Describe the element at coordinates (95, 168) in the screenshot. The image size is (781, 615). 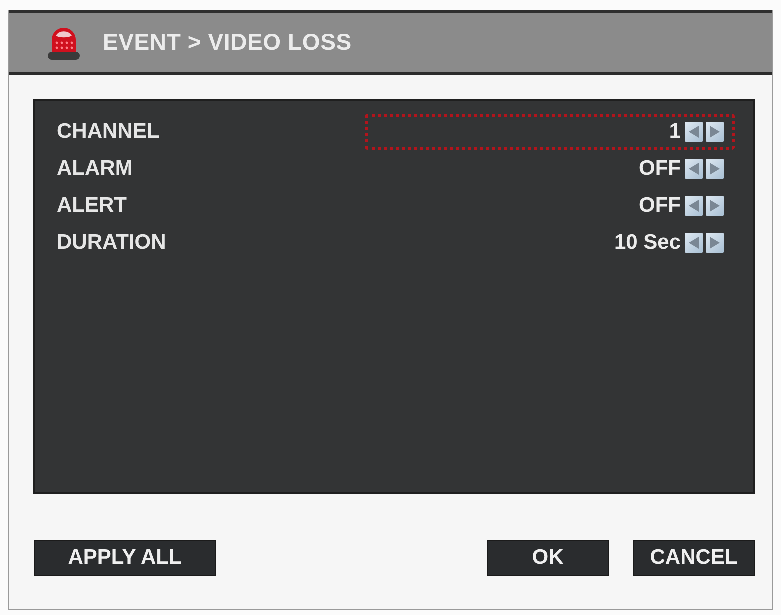
I see `setting-label: ALARM` at that location.